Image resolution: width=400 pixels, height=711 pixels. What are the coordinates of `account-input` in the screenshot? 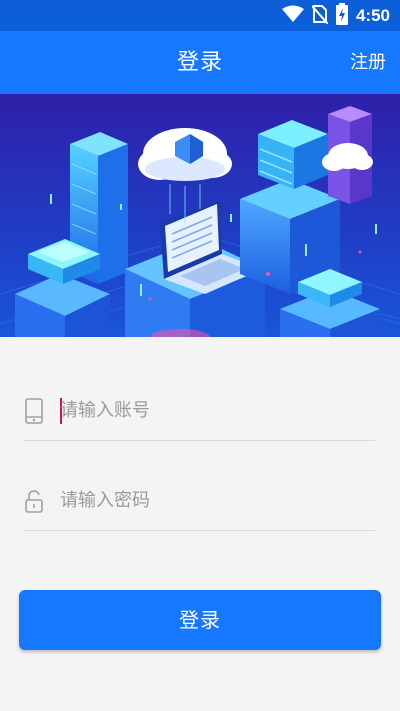 It's located at (200, 410).